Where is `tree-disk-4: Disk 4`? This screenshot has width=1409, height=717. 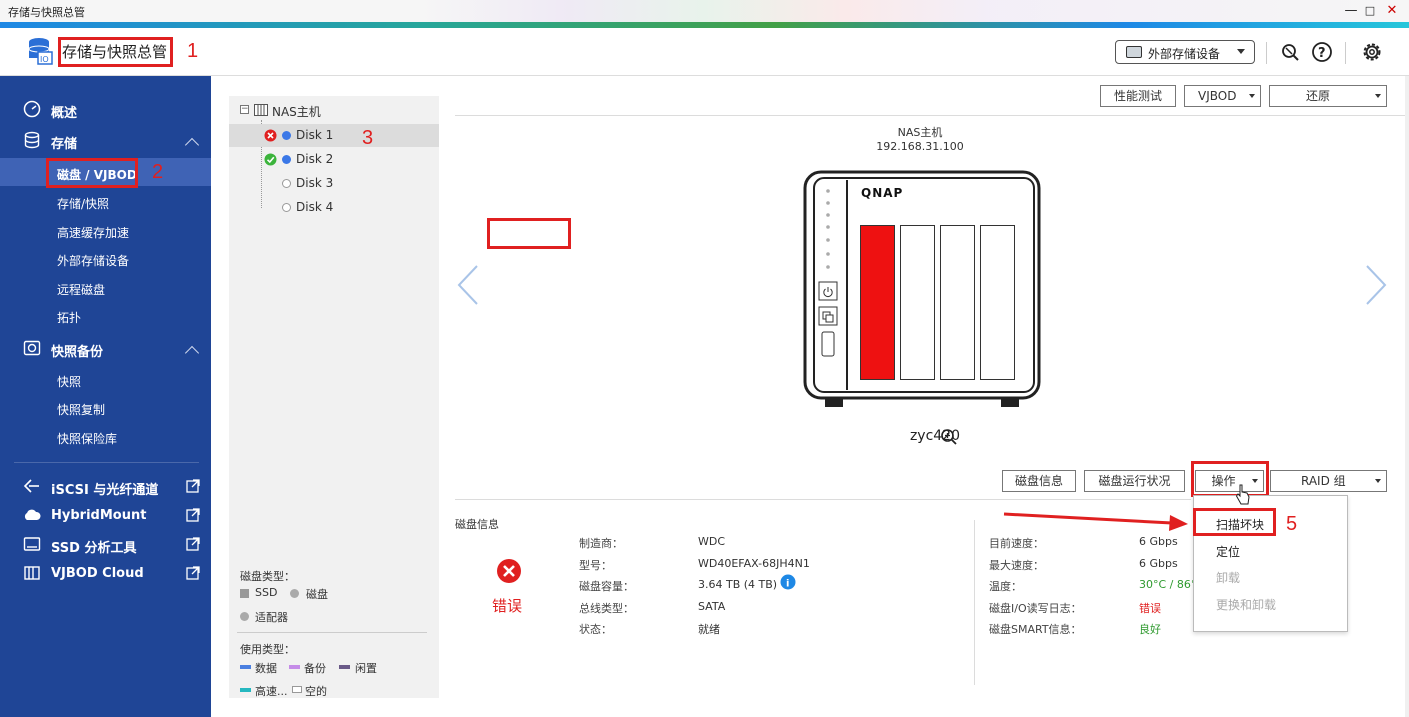 tree-disk-4: Disk 4 is located at coordinates (334, 207).